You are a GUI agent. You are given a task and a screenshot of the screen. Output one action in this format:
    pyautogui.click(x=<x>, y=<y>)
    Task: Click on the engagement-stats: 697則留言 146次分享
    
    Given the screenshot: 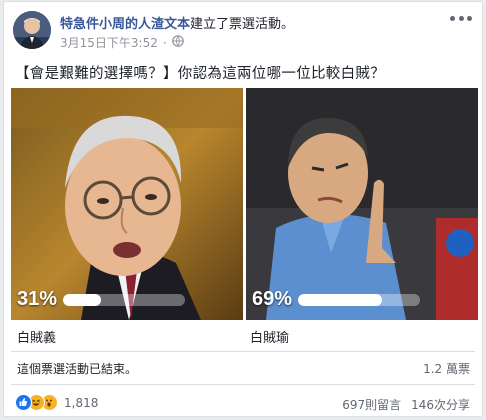 What is the action you would take?
    pyautogui.click(x=406, y=404)
    